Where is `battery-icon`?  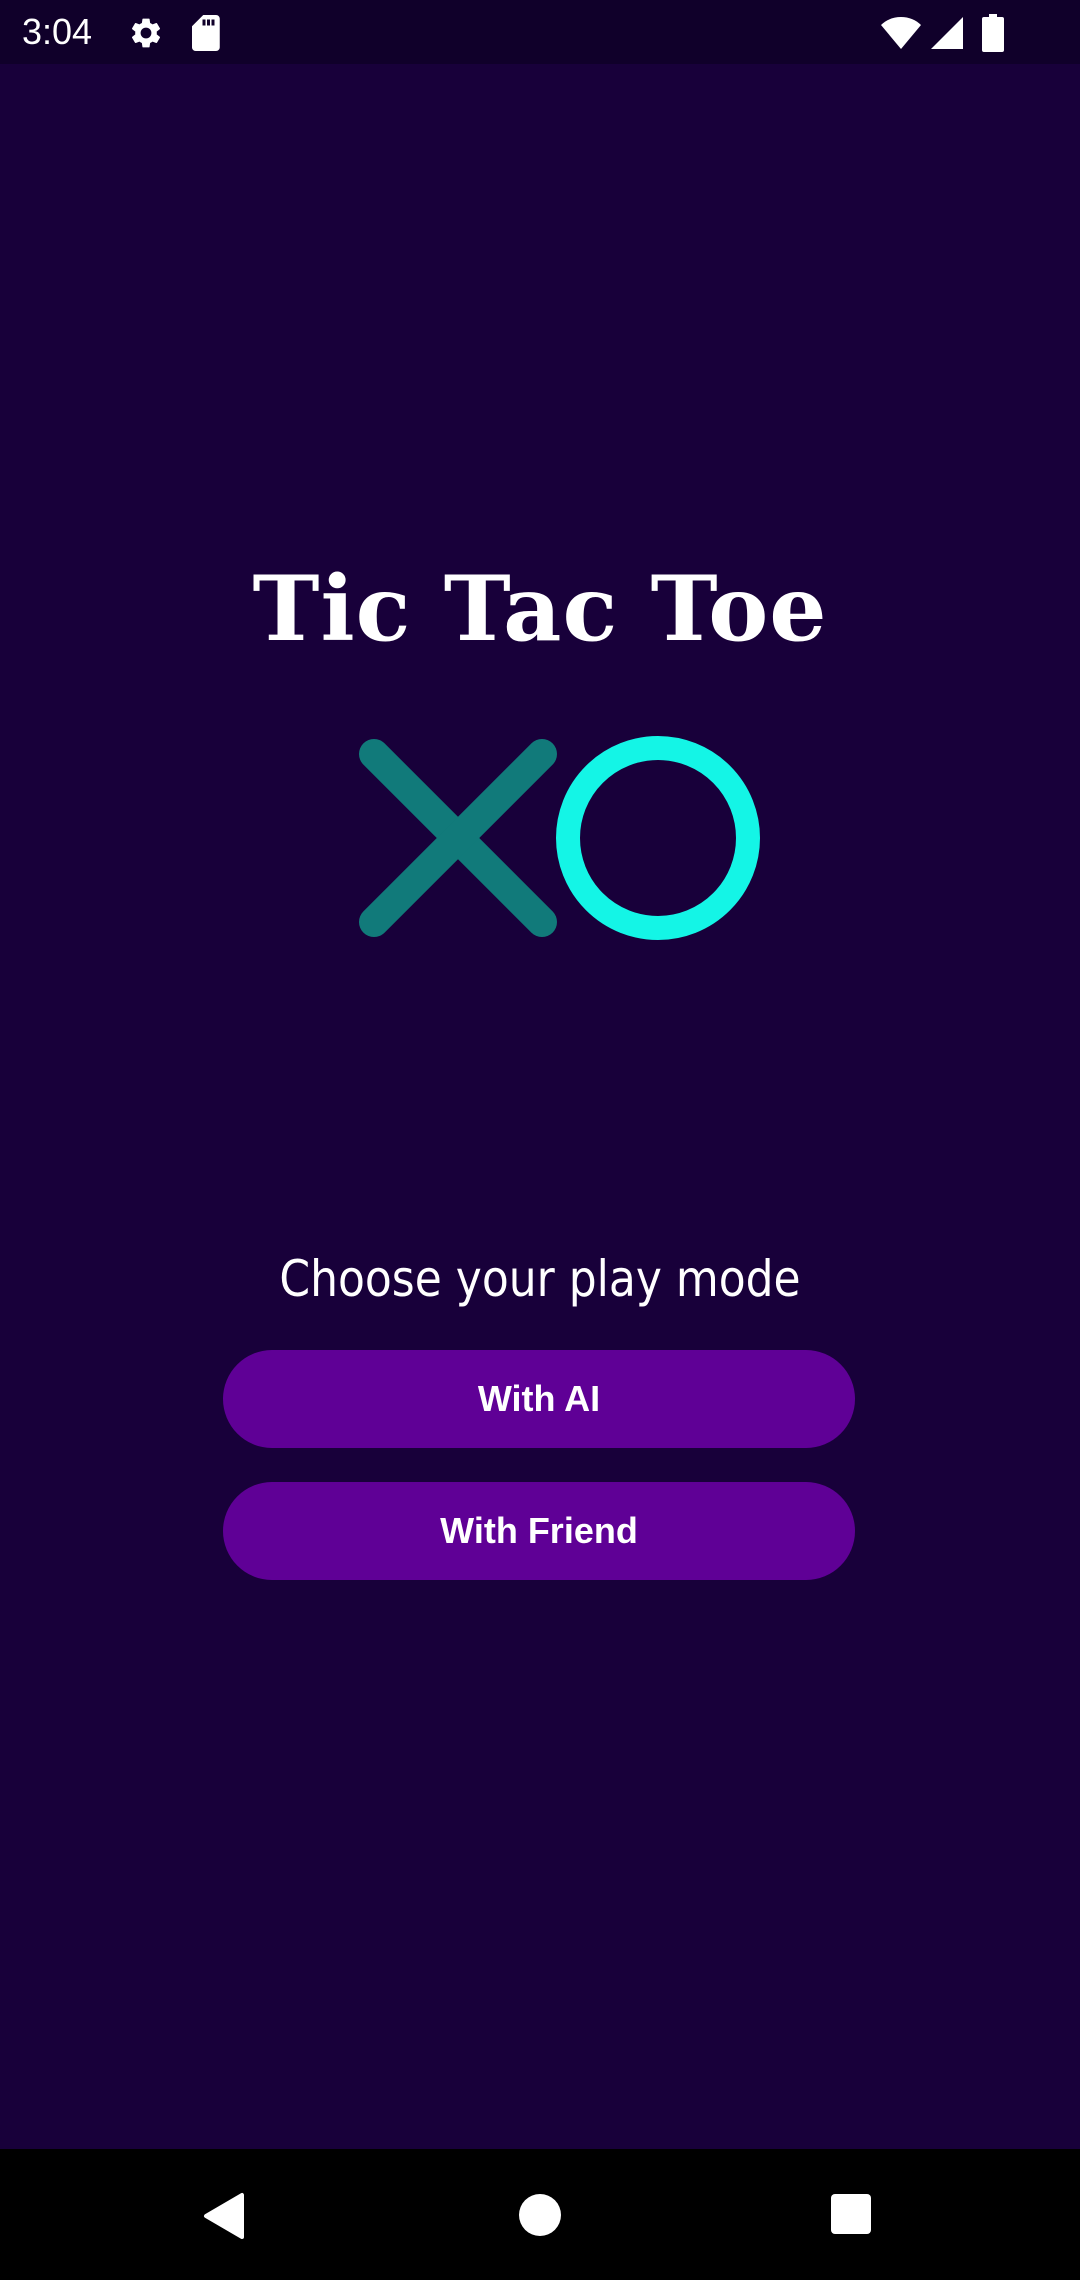 battery-icon is located at coordinates (993, 33).